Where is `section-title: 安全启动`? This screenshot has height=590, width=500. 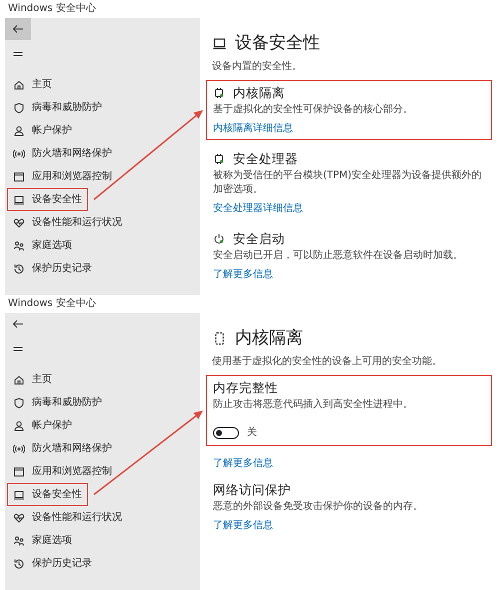 section-title: 安全启动 is located at coordinates (259, 238).